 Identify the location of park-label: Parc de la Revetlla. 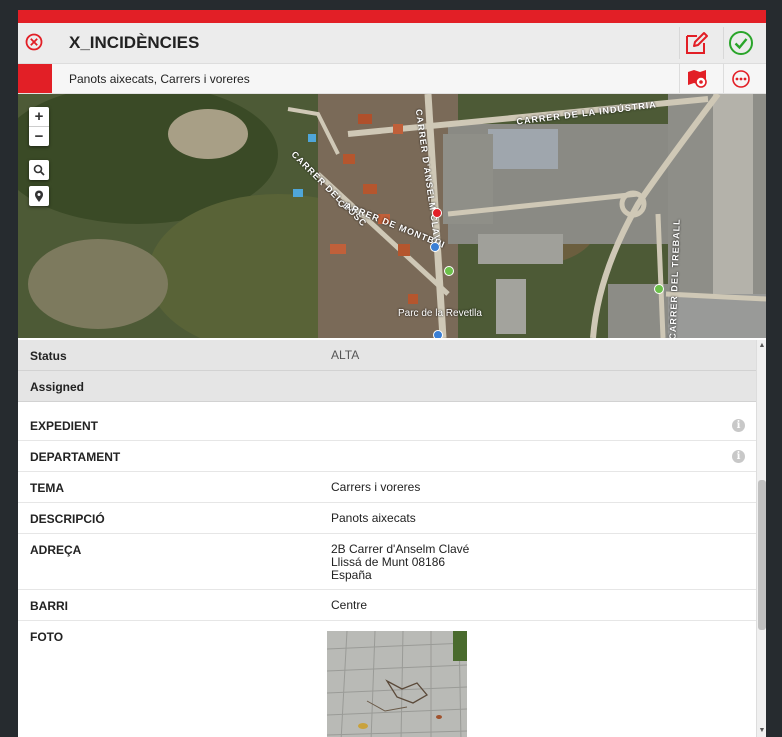
(440, 313).